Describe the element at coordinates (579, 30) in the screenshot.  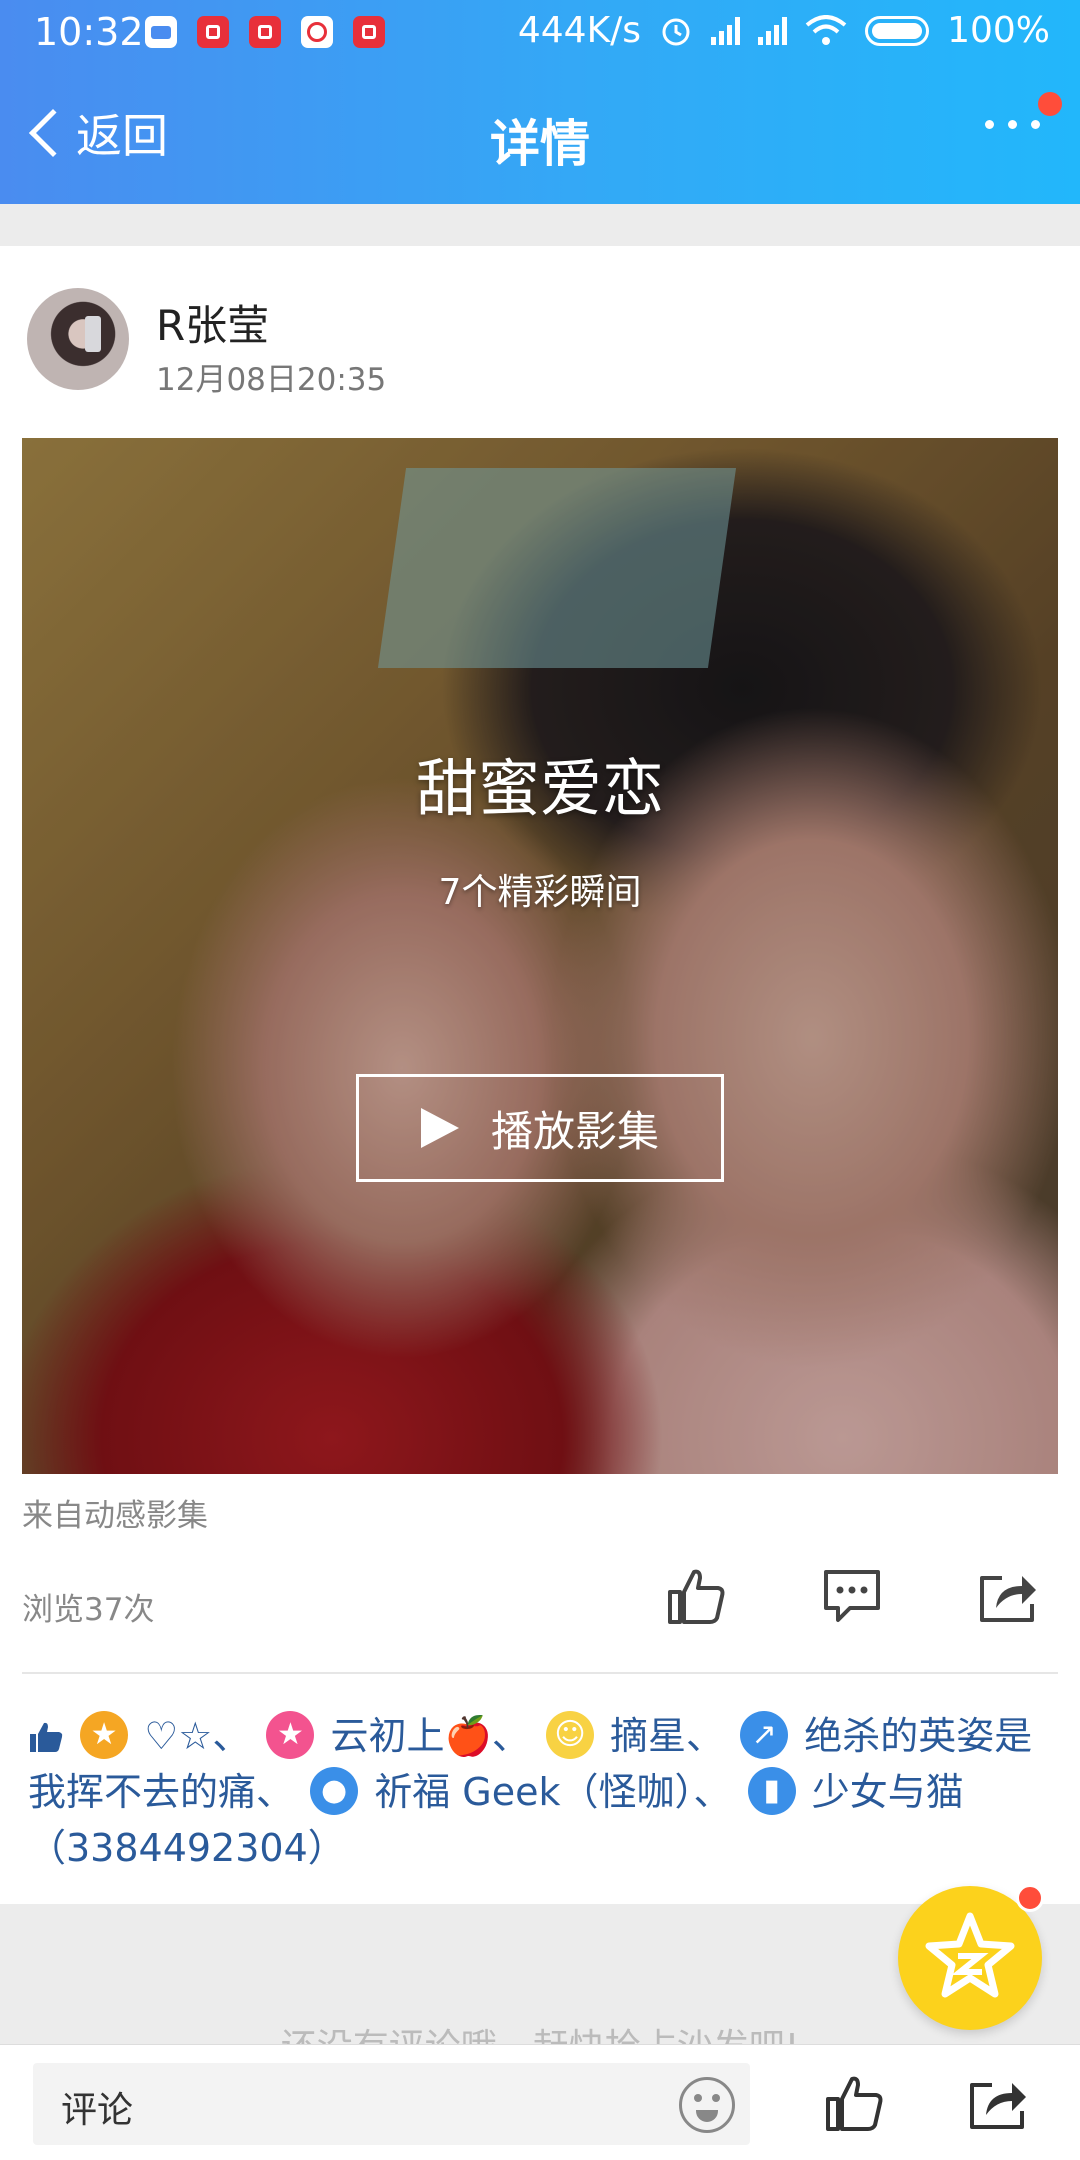
I see `net-speed: 444K/s` at that location.